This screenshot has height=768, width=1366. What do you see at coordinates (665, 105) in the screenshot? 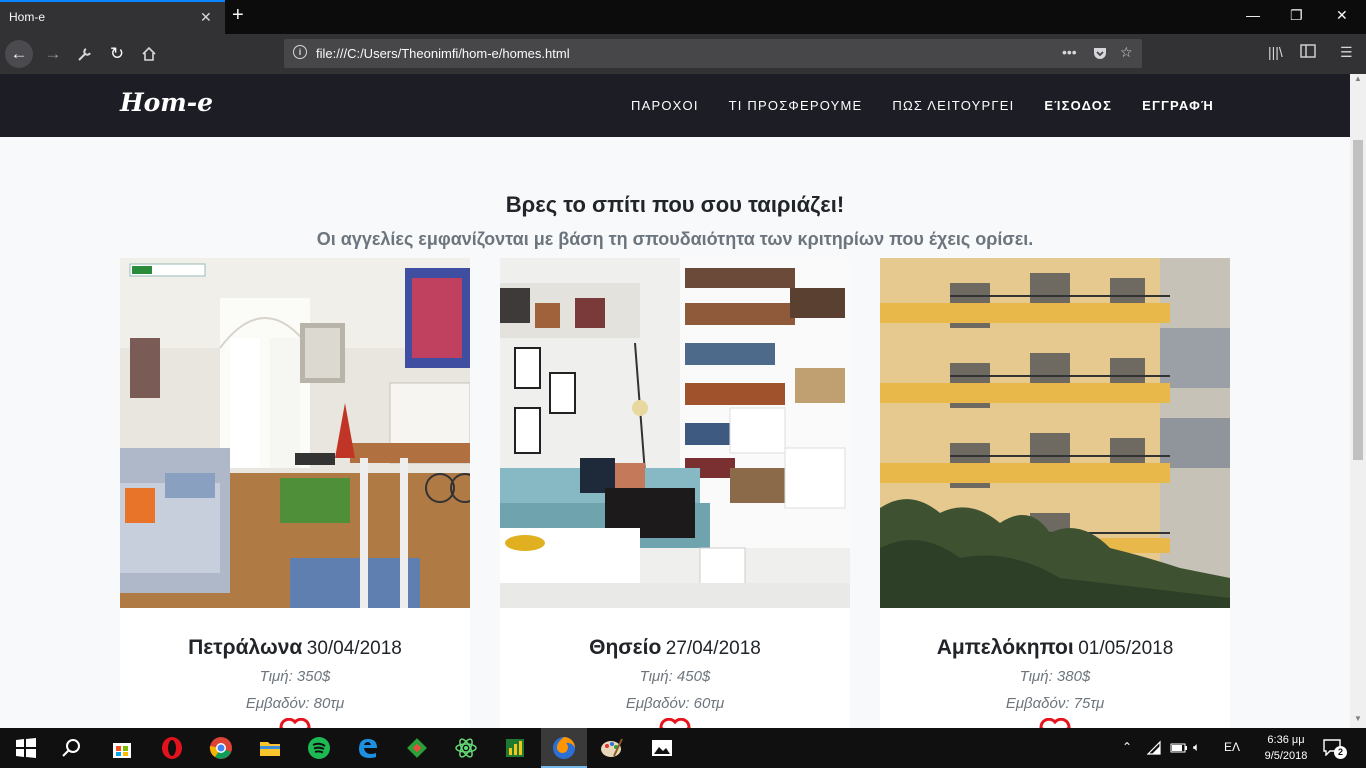
I see `menu-item-providers: ΠΑΡΟΧΟΙ` at bounding box center [665, 105].